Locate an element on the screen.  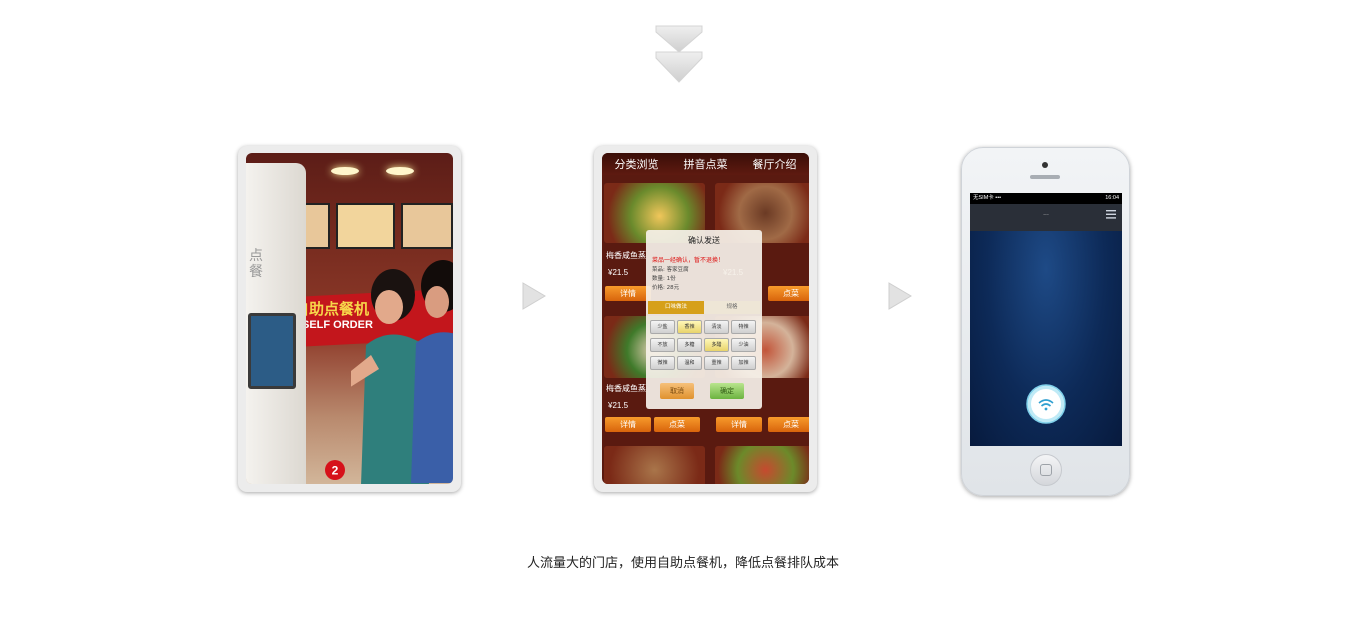
tab-restaurant: 餐厅介绍 is located at coordinates (774, 164).